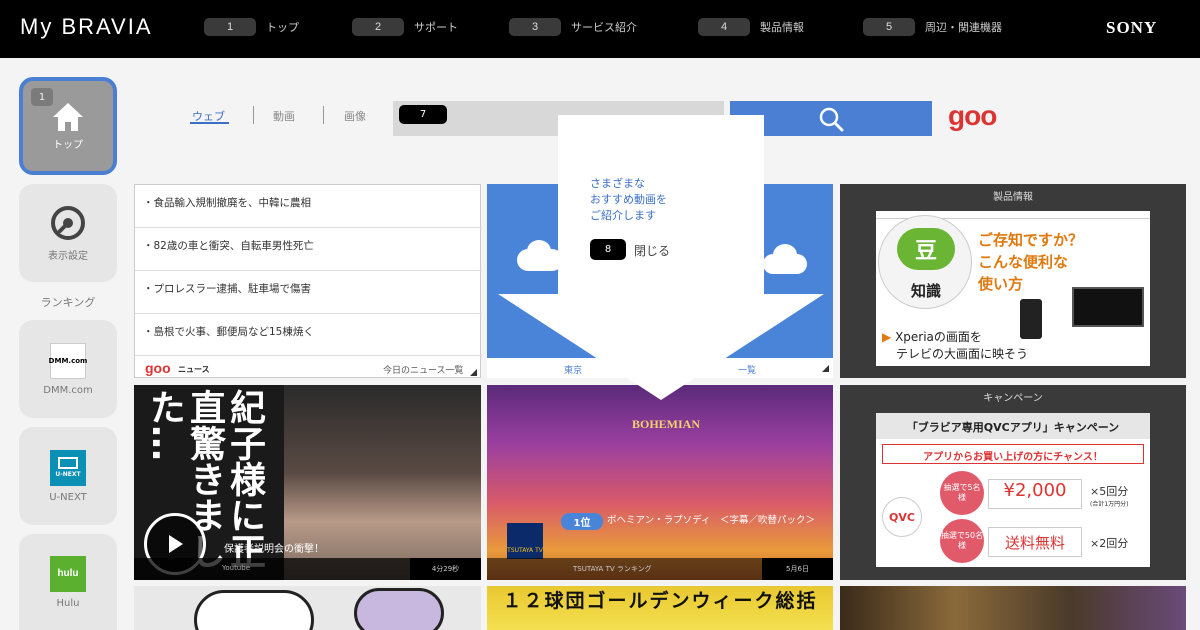 Image resolution: width=1200 pixels, height=630 pixels. I want to click on search-tab-image: 画像, so click(355, 116).